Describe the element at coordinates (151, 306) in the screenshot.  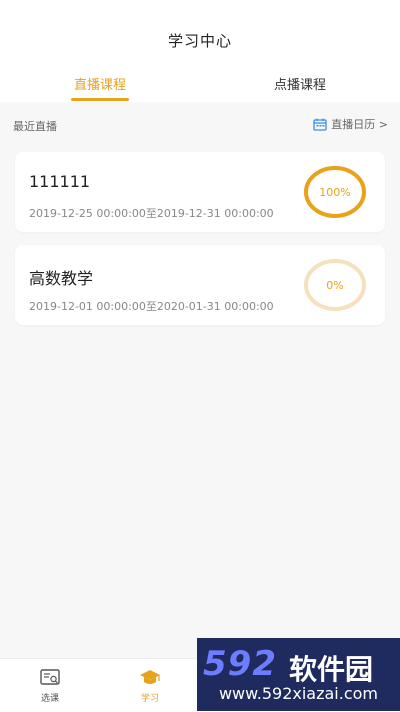
I see `course-dates: 2019-12-01 00:00:00至2020-01-31 00:00:00` at that location.